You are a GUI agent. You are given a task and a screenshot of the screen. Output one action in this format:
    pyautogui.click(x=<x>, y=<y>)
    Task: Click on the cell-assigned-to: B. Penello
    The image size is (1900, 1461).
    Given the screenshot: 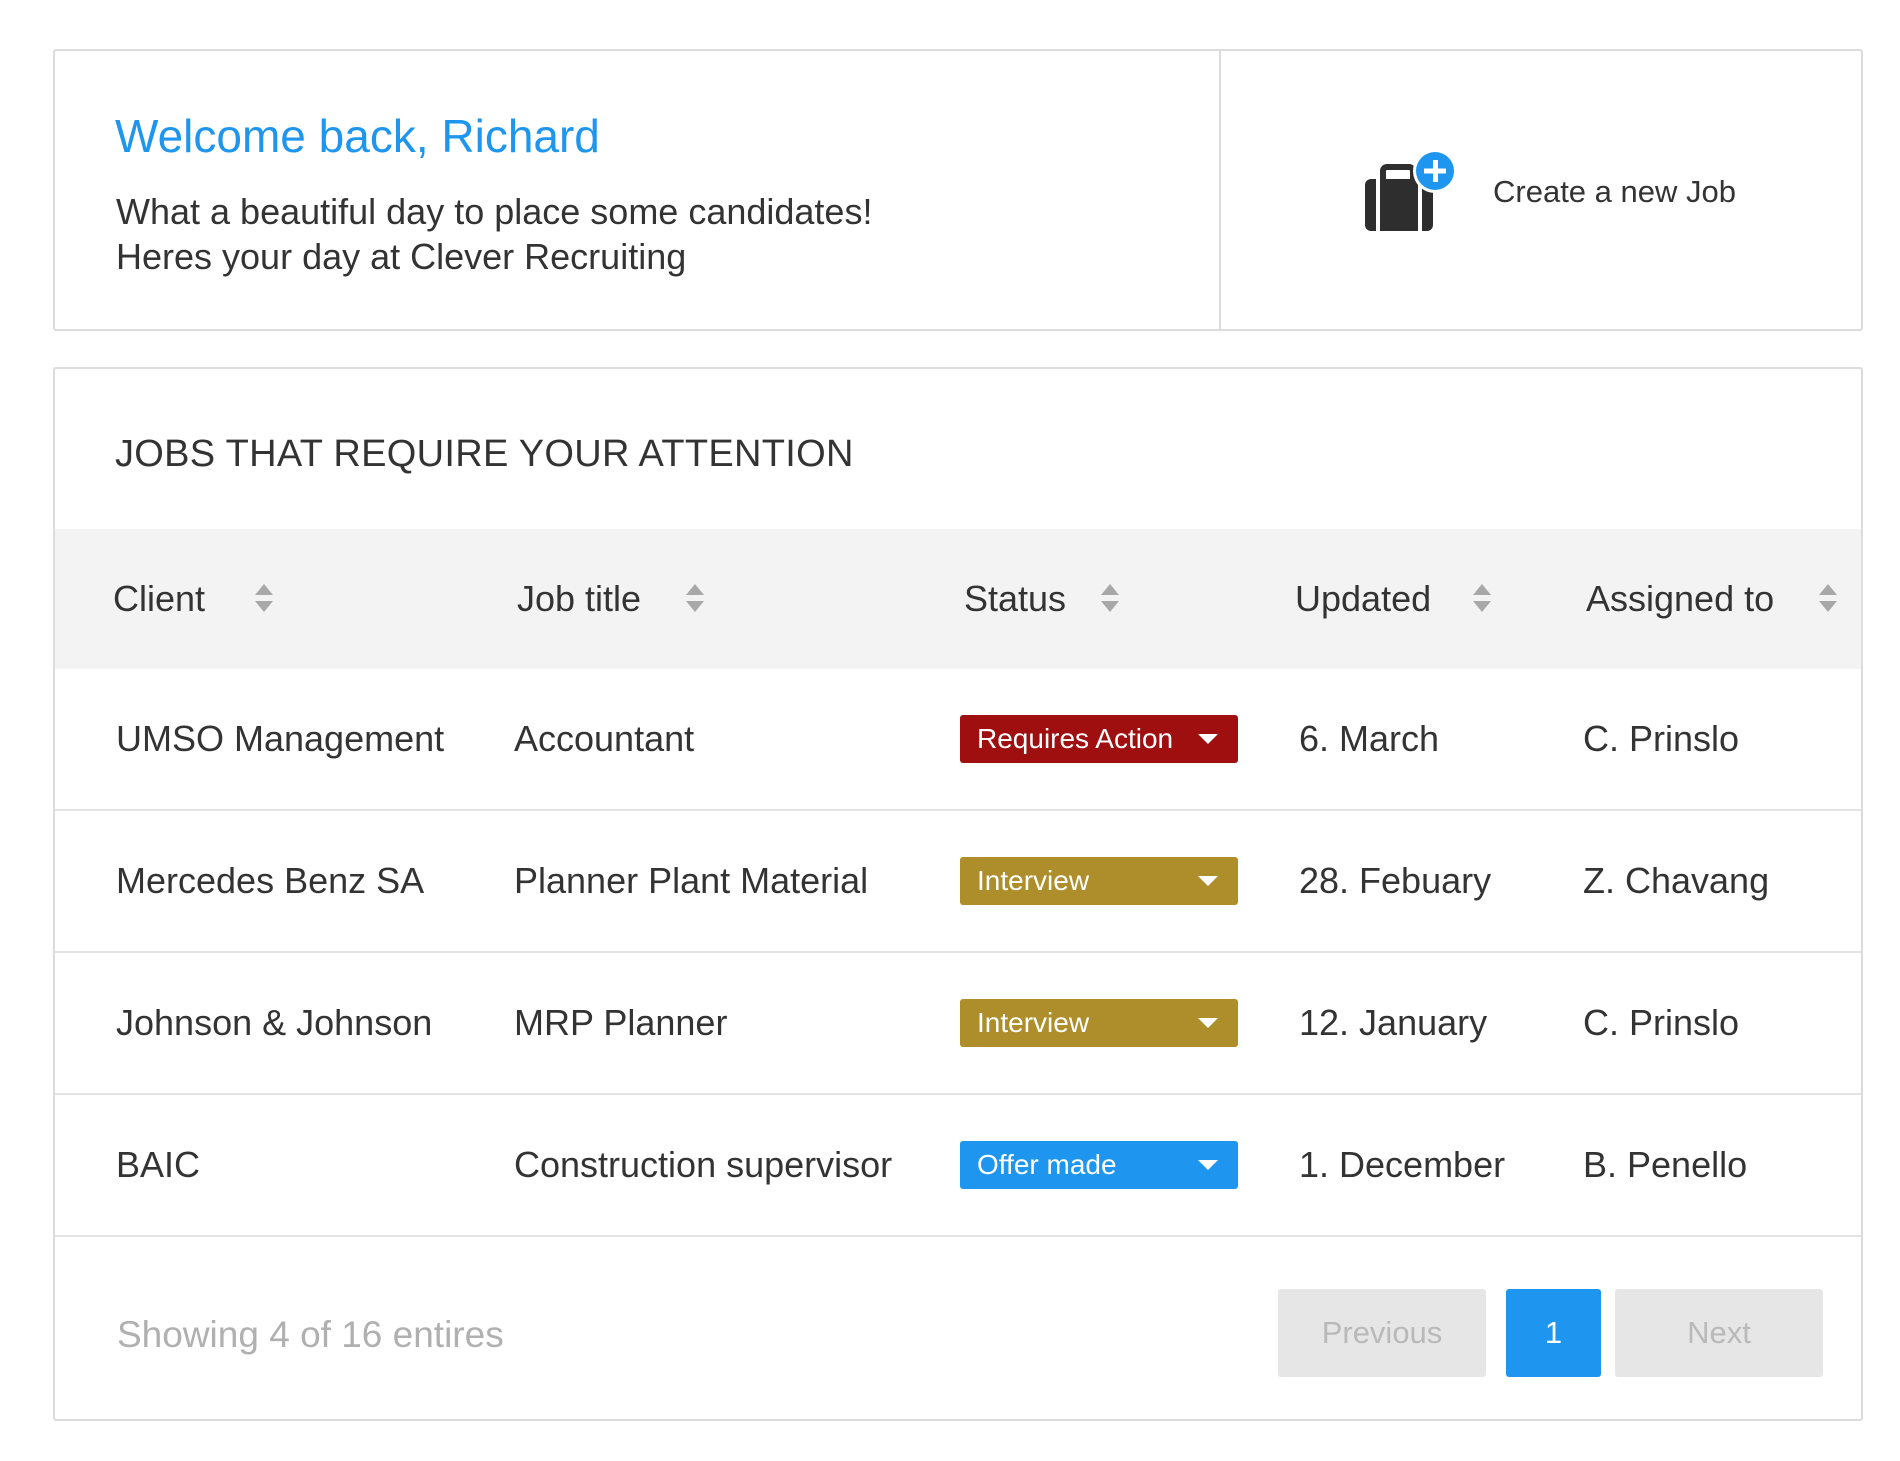 What is the action you would take?
    pyautogui.click(x=1665, y=1164)
    